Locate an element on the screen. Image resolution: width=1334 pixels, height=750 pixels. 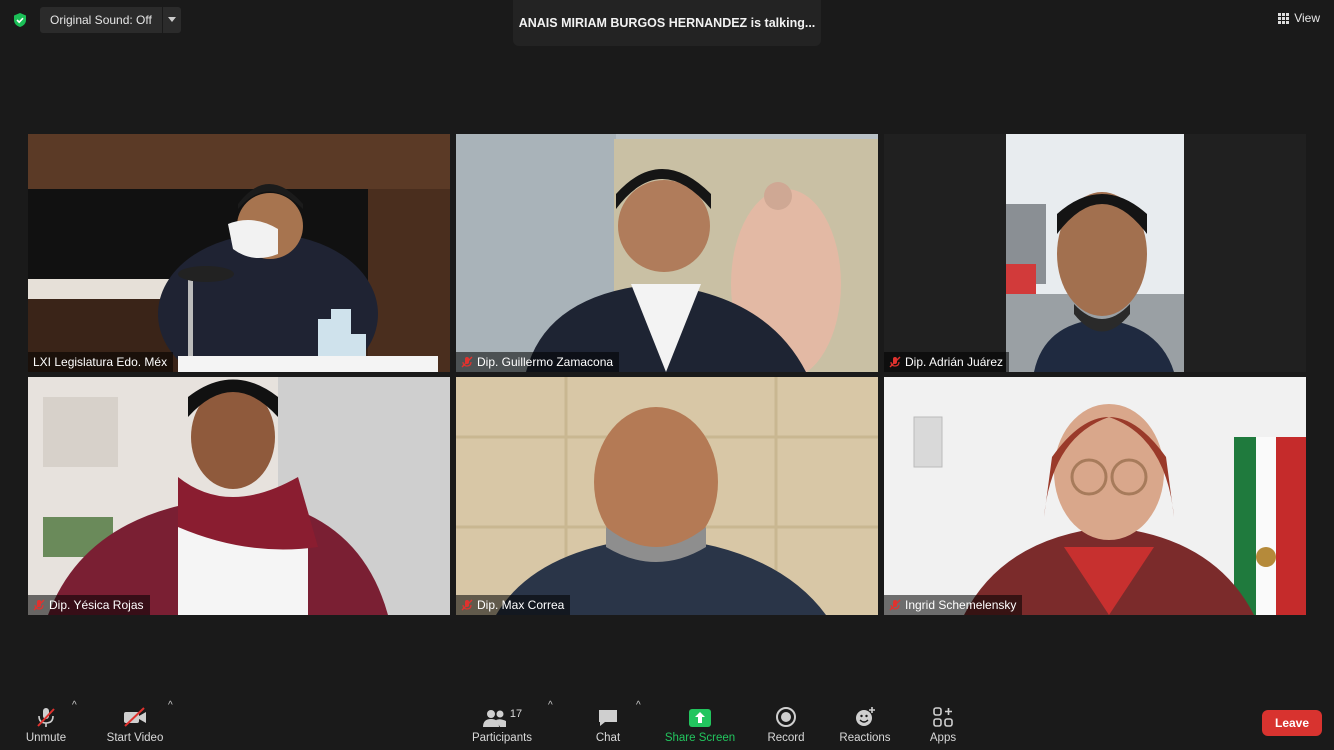
view-button: View is located at coordinates (1299, 18).